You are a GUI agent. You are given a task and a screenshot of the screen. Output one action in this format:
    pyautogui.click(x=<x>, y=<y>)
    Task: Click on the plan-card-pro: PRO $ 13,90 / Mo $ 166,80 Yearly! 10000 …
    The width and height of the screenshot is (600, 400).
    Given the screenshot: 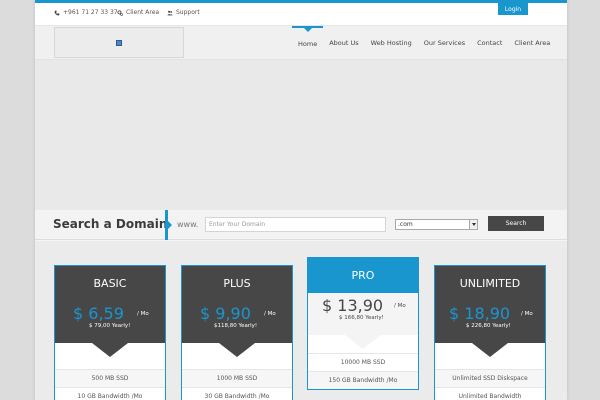 What is the action you would take?
    pyautogui.click(x=363, y=323)
    